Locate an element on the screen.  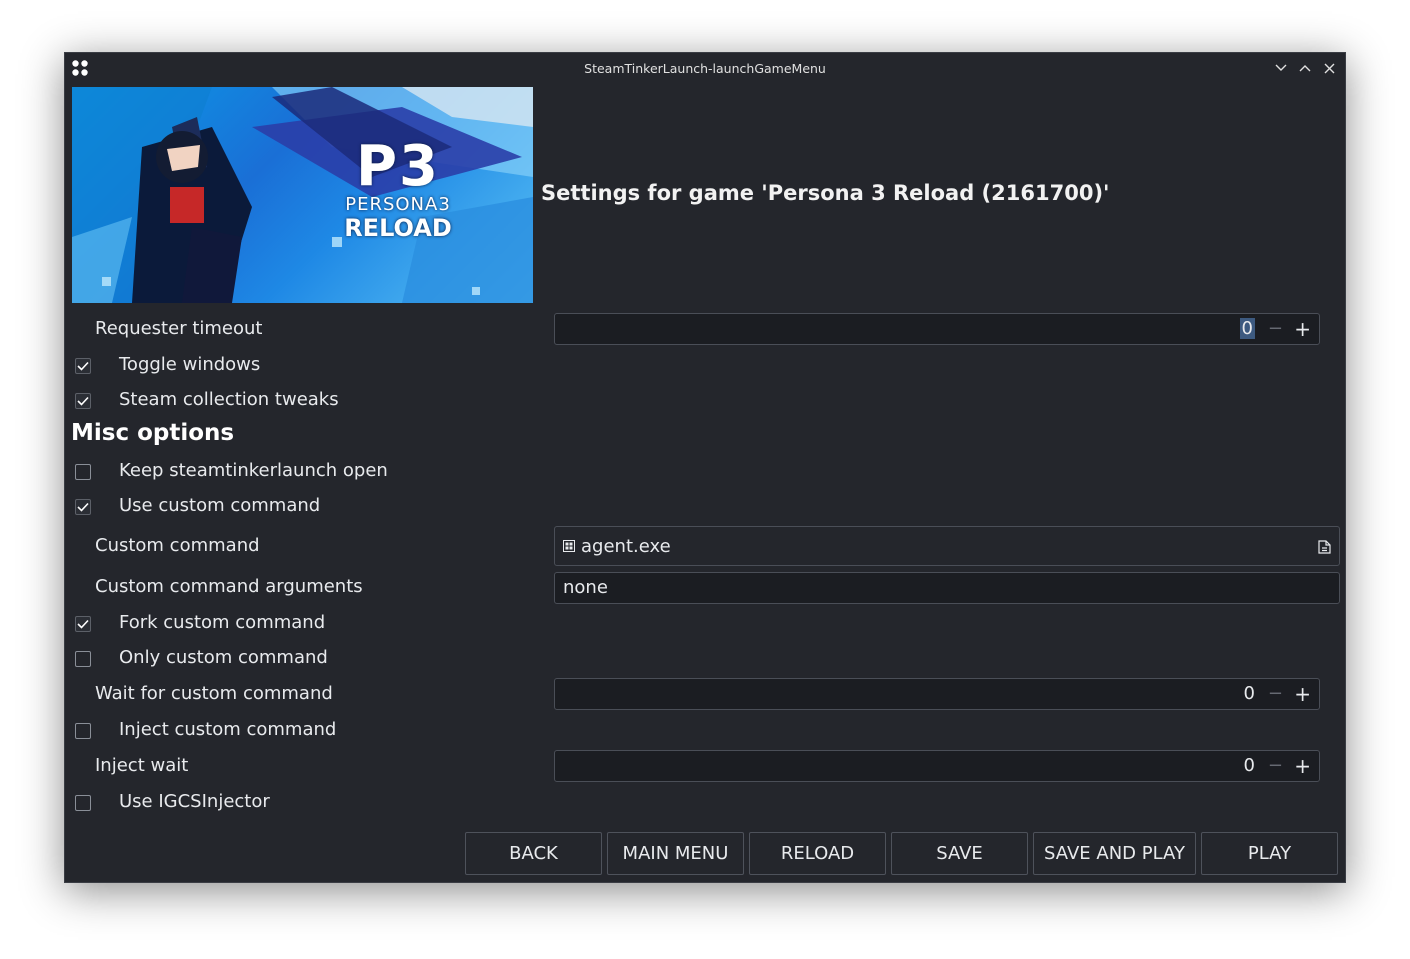
chevron-up-icon is located at coordinates (1305, 68).